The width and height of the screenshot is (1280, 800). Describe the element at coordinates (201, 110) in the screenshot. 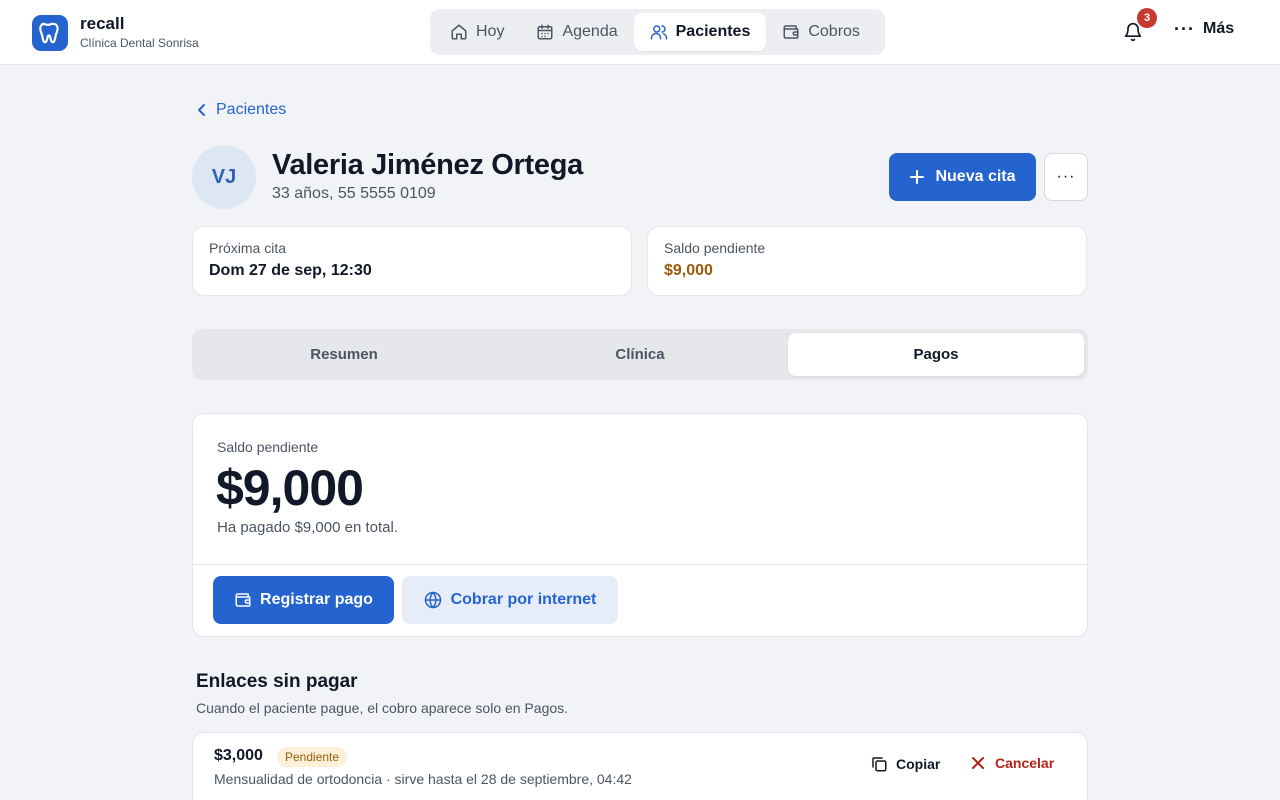

I see `chevron-left-icon` at that location.